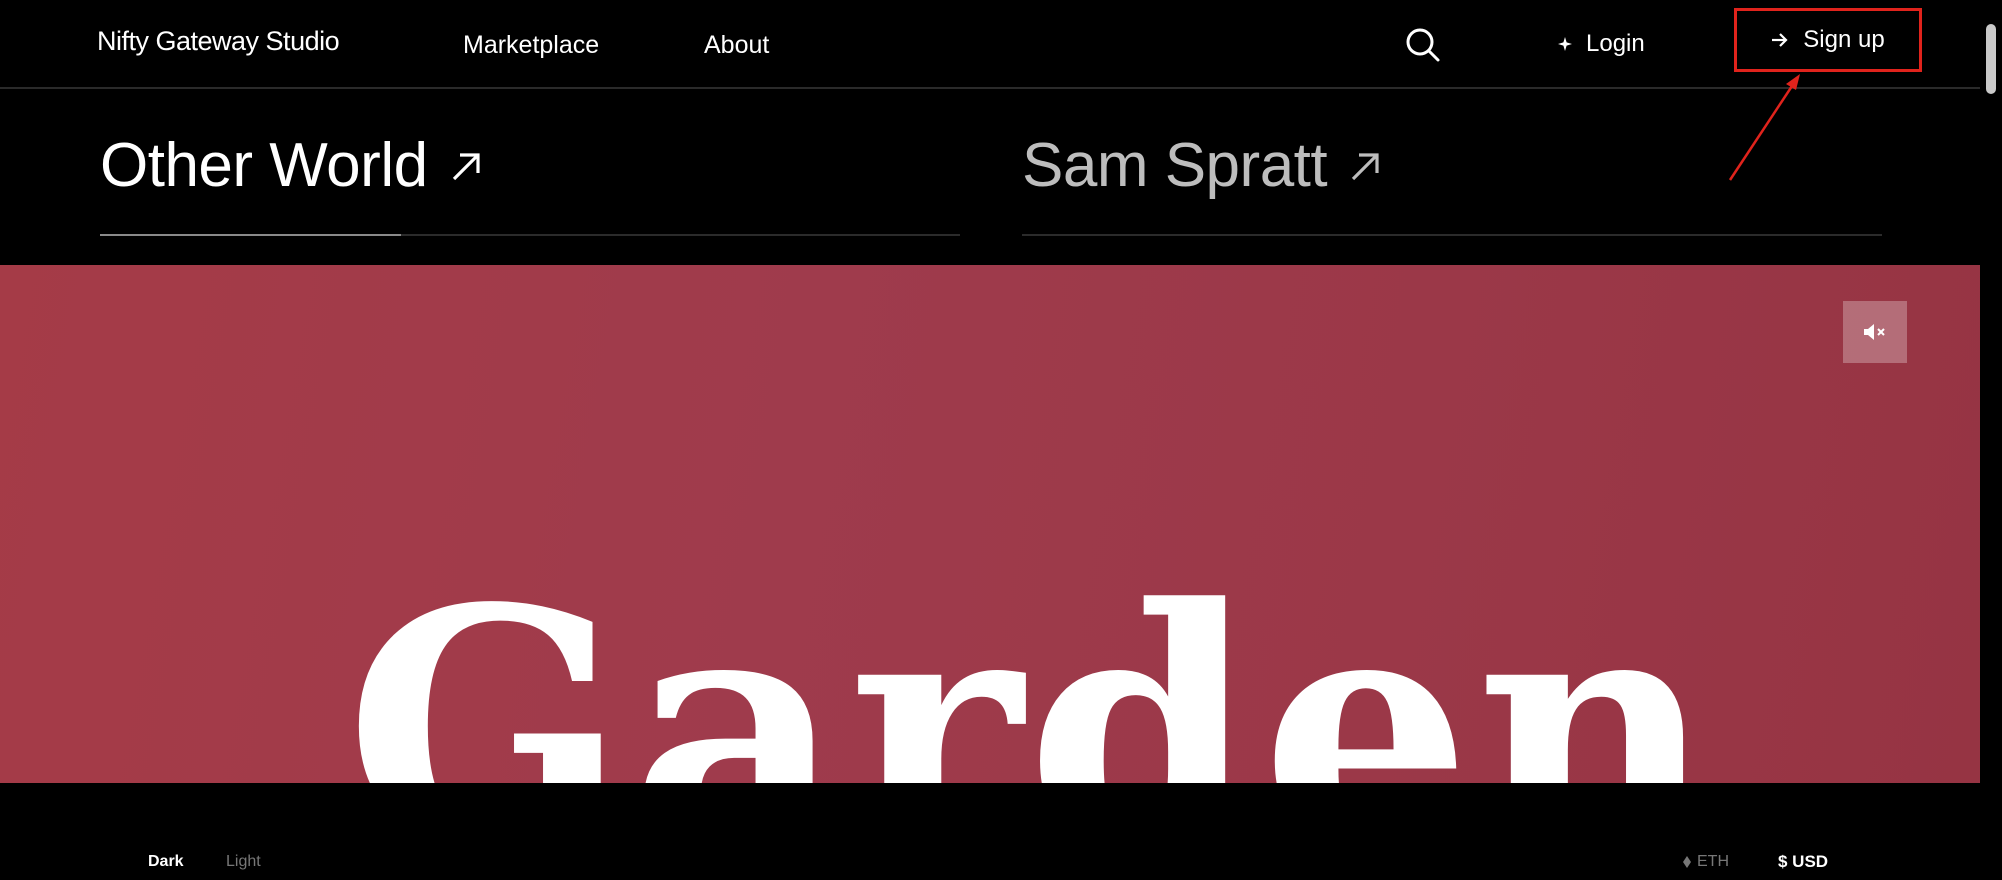 Image resolution: width=2002 pixels, height=880 pixels. I want to click on scrollbar-thumb, so click(1991, 59).